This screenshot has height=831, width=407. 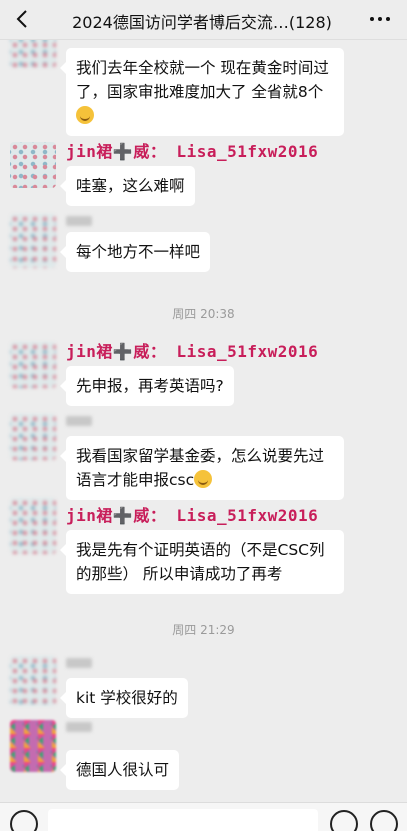 What do you see at coordinates (127, 698) in the screenshot?
I see `message-text: kit 学校很好的` at bounding box center [127, 698].